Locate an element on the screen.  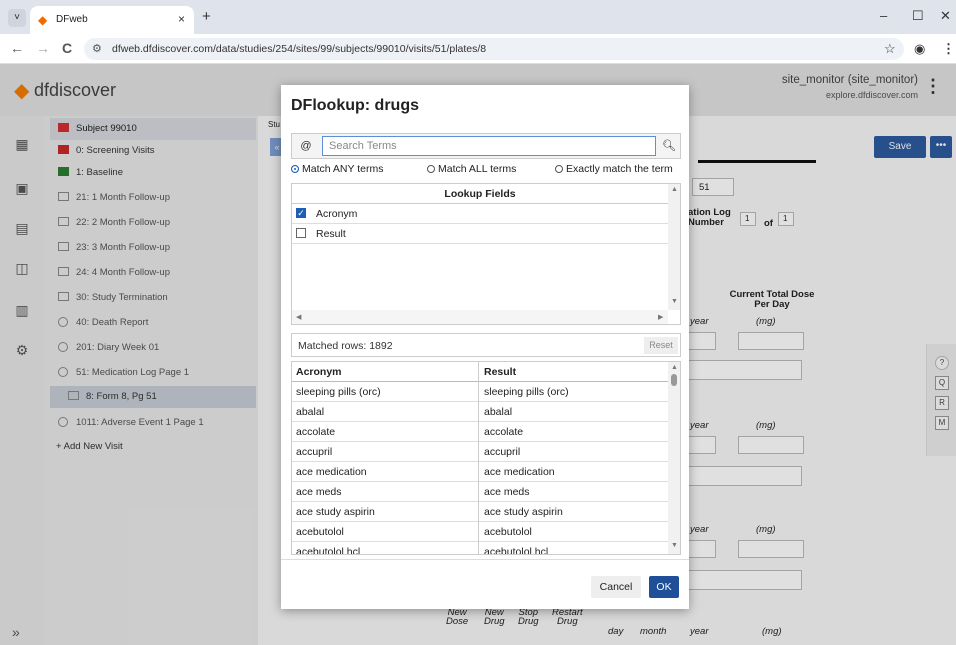
cell-result: ace study aspirin is located at coordinates (523, 512).